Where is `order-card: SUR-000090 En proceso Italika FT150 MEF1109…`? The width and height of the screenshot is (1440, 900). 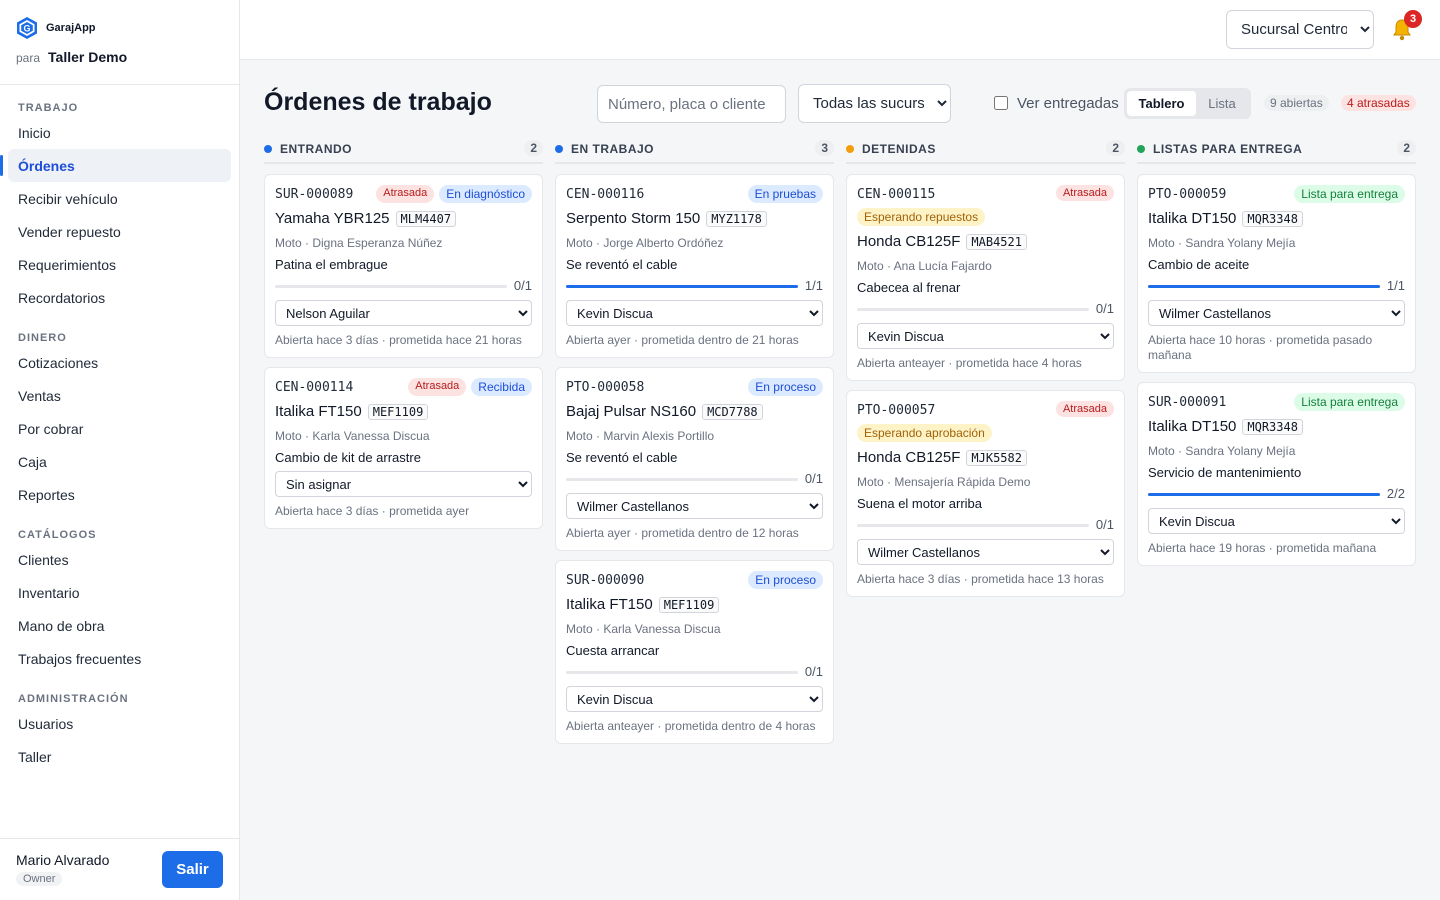
order-card: SUR-000090 En proceso Italika FT150 MEF1109… is located at coordinates (694, 652).